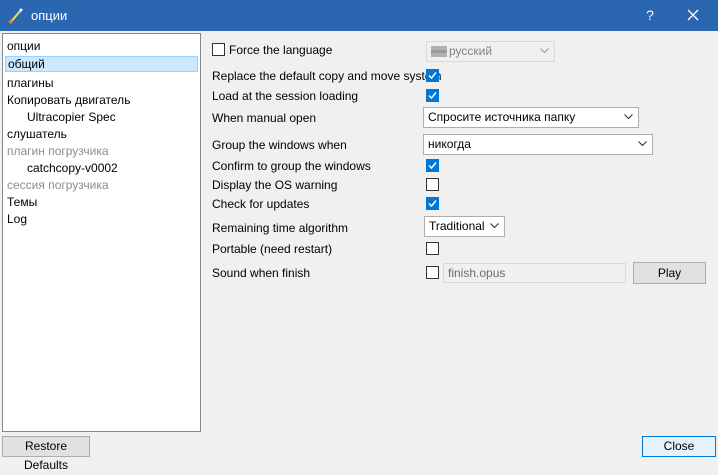 The width and height of the screenshot is (718, 475). What do you see at coordinates (281, 50) in the screenshot?
I see `force-language-label: Force the language` at bounding box center [281, 50].